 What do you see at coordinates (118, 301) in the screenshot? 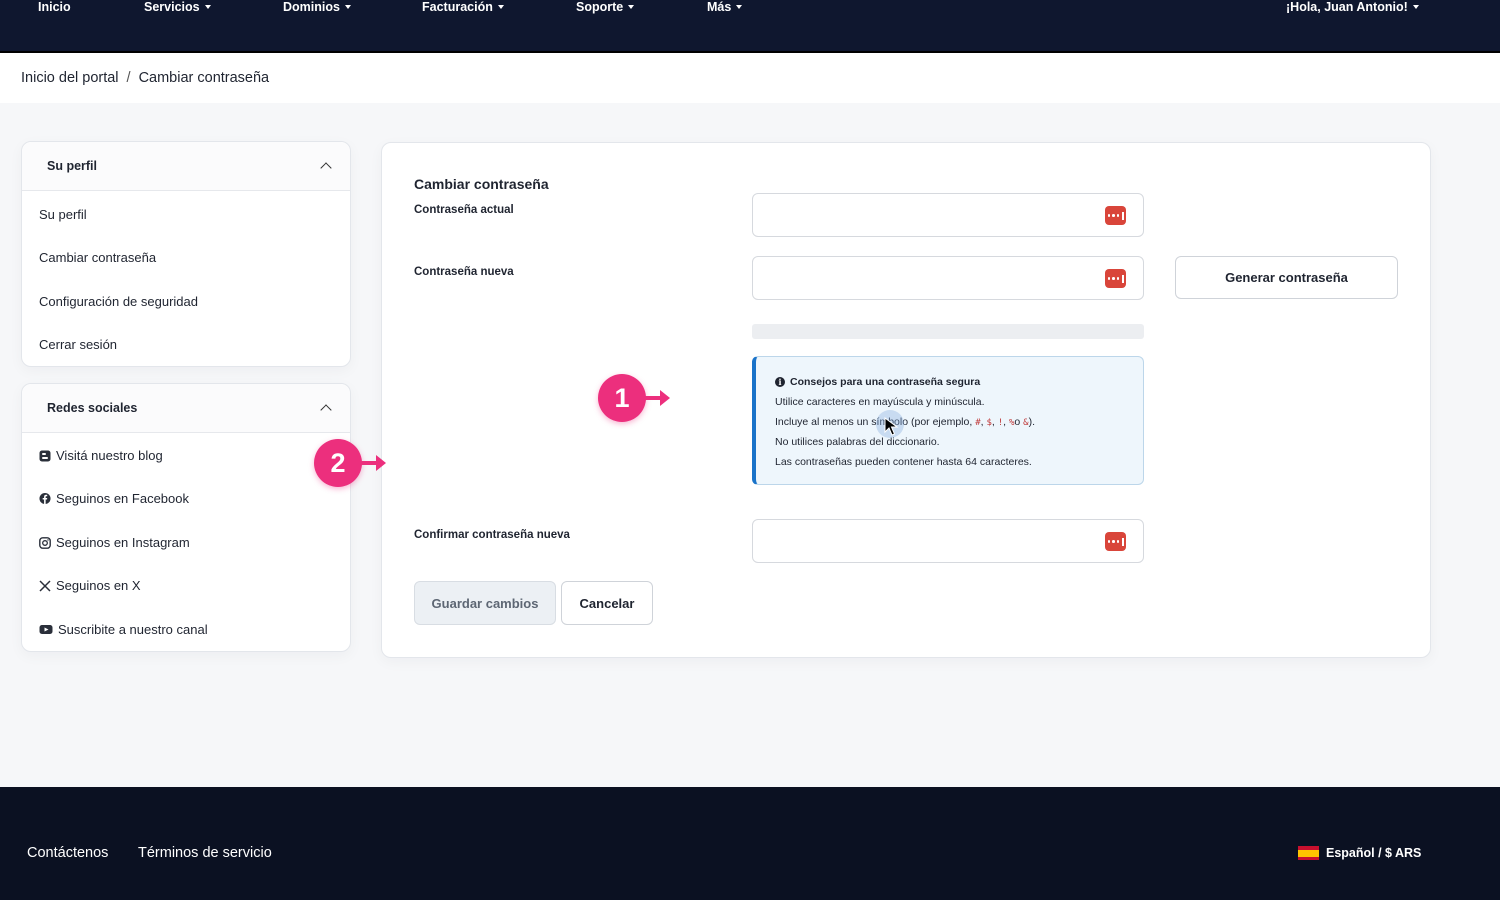
I see `sidebar-item-security-settings: Configuración de seguridad` at bounding box center [118, 301].